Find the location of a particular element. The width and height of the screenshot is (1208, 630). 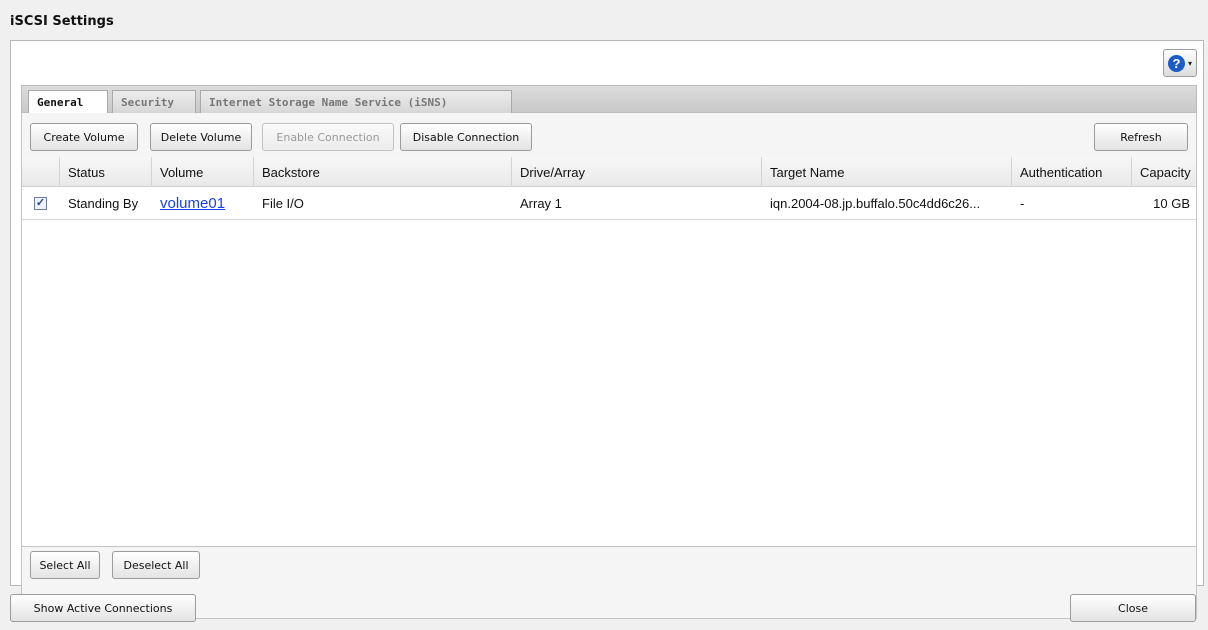

capacity-cell: 10 GB is located at coordinates (1171, 203).